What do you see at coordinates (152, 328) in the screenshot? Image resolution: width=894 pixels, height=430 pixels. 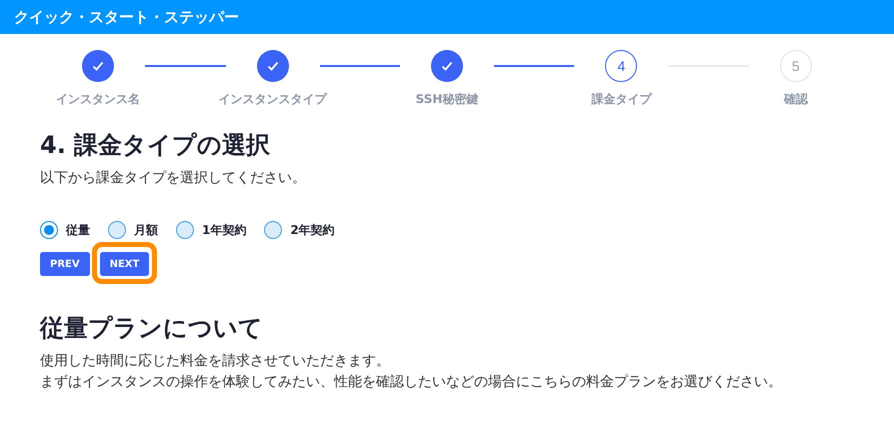 I see `plan-title: 従量プランについて` at bounding box center [152, 328].